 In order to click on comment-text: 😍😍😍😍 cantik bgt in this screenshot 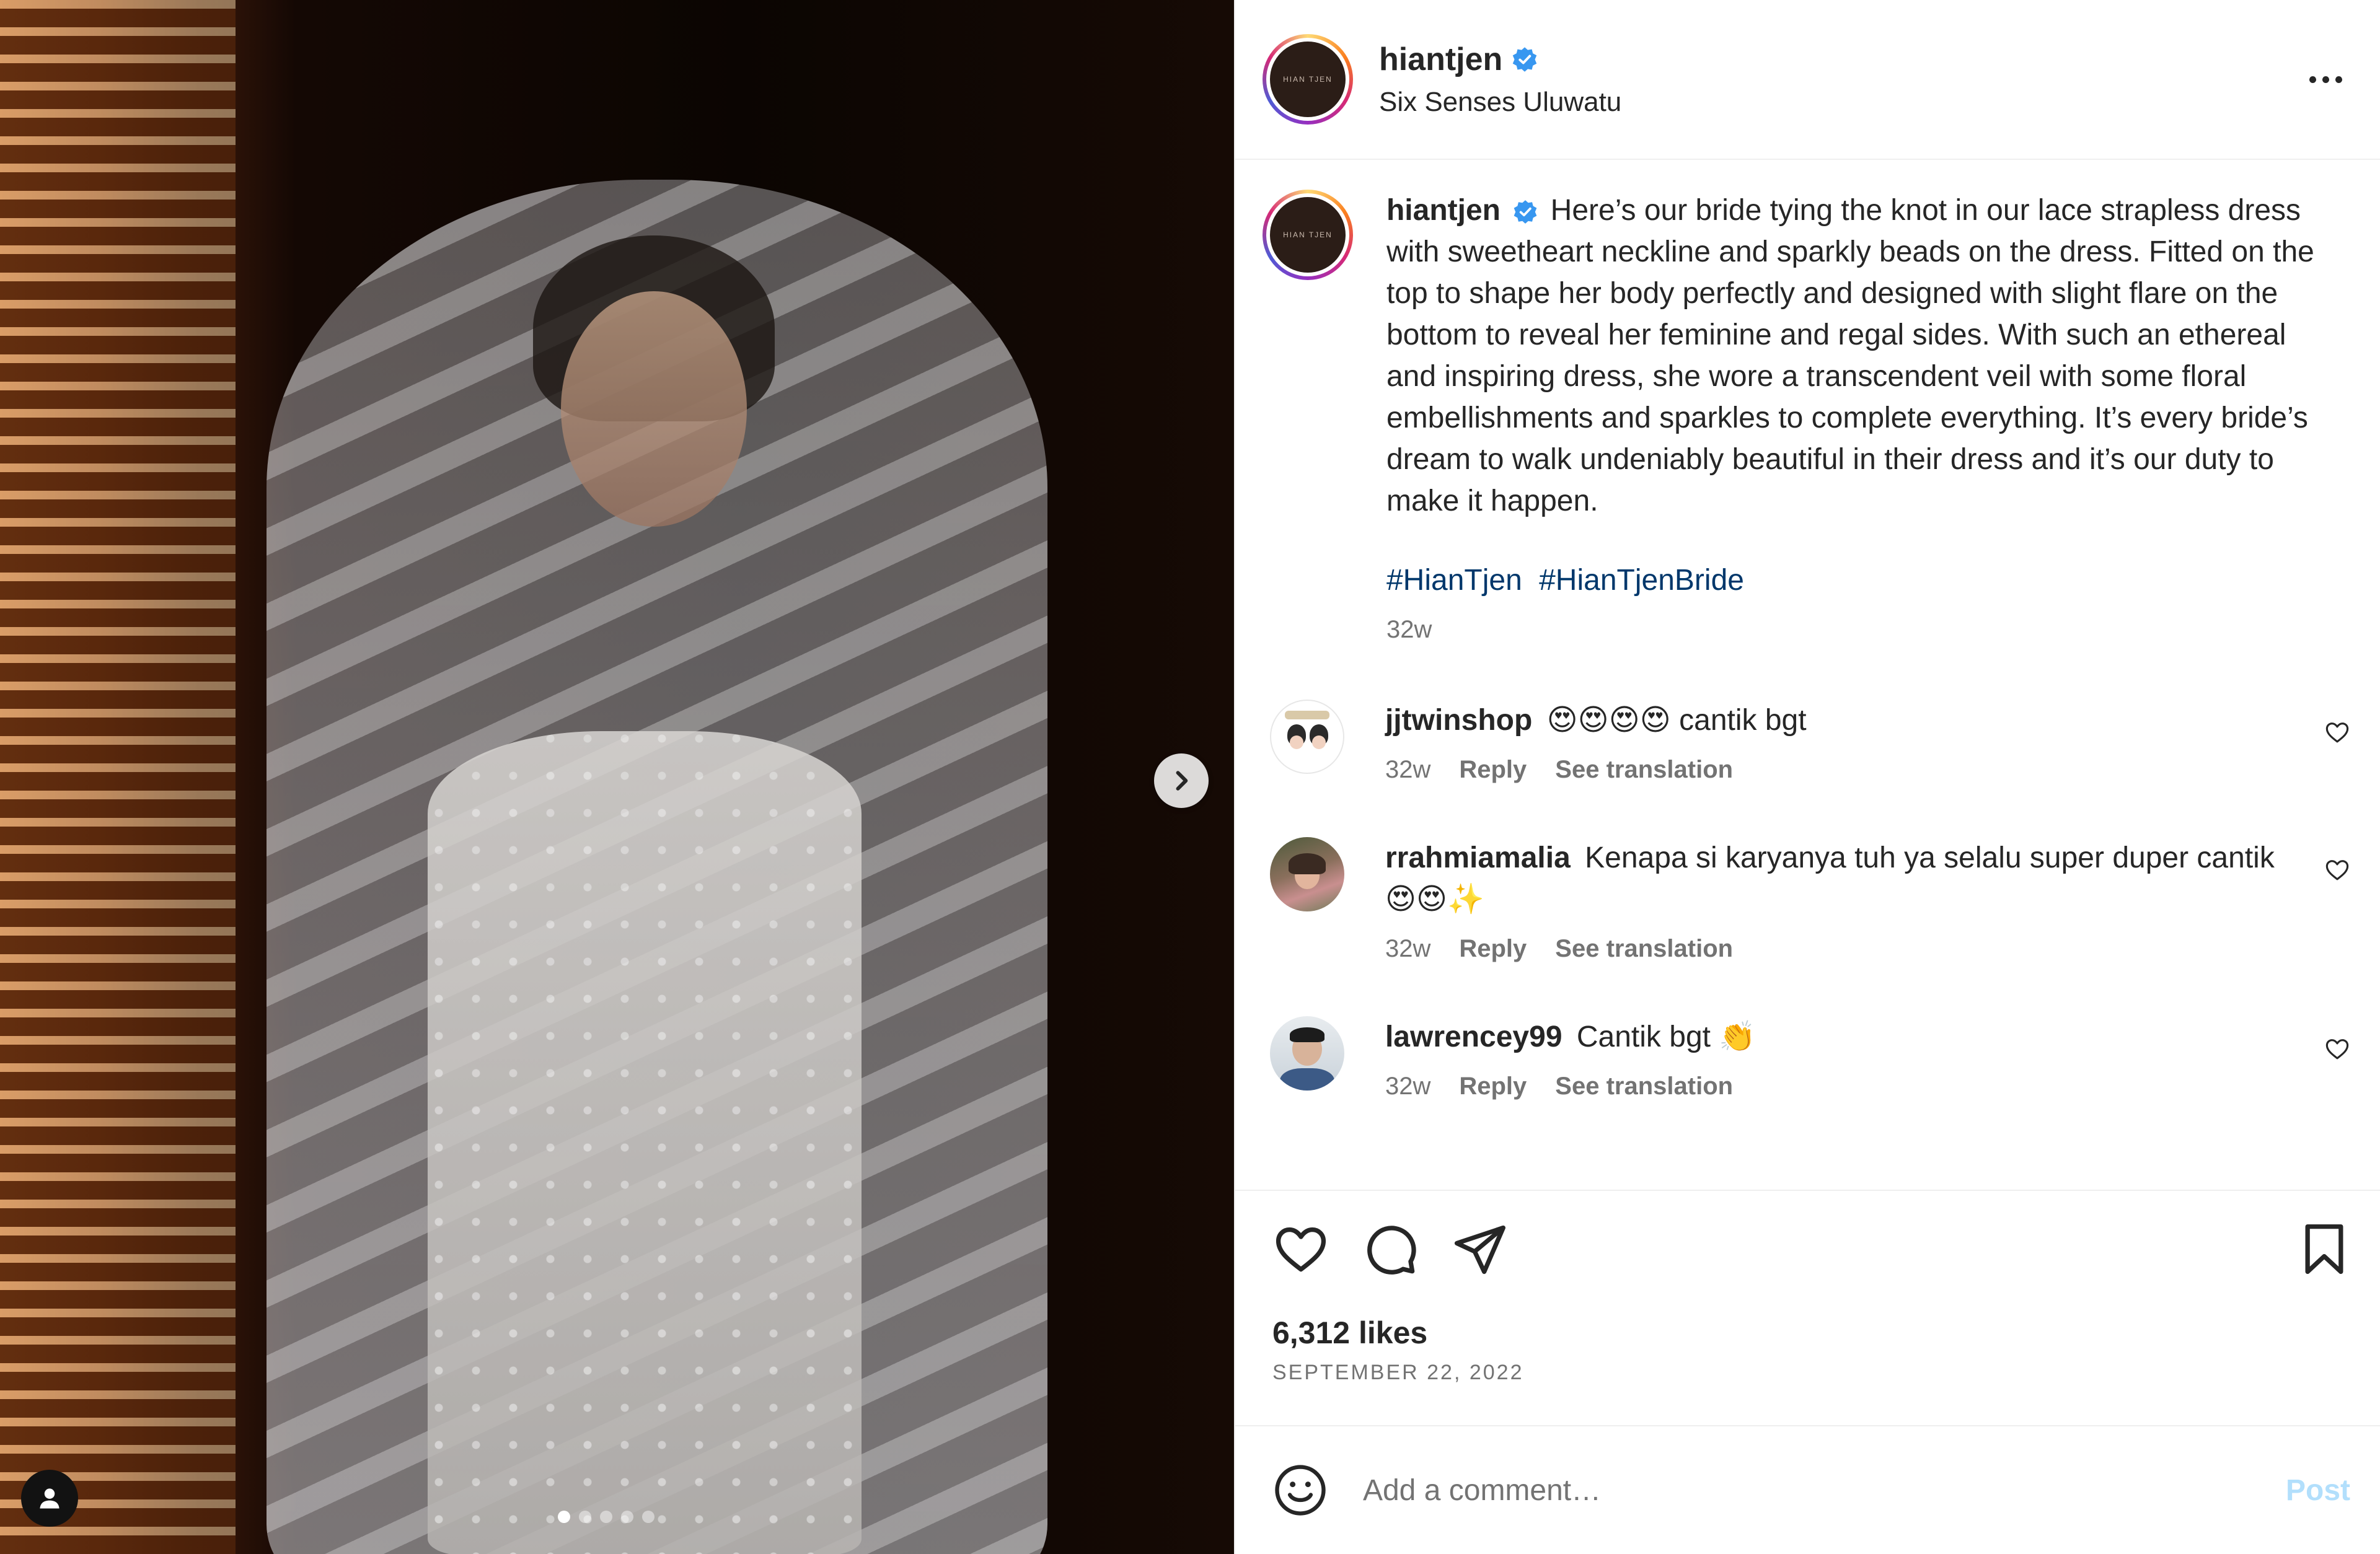, I will do `click(1676, 720)`.